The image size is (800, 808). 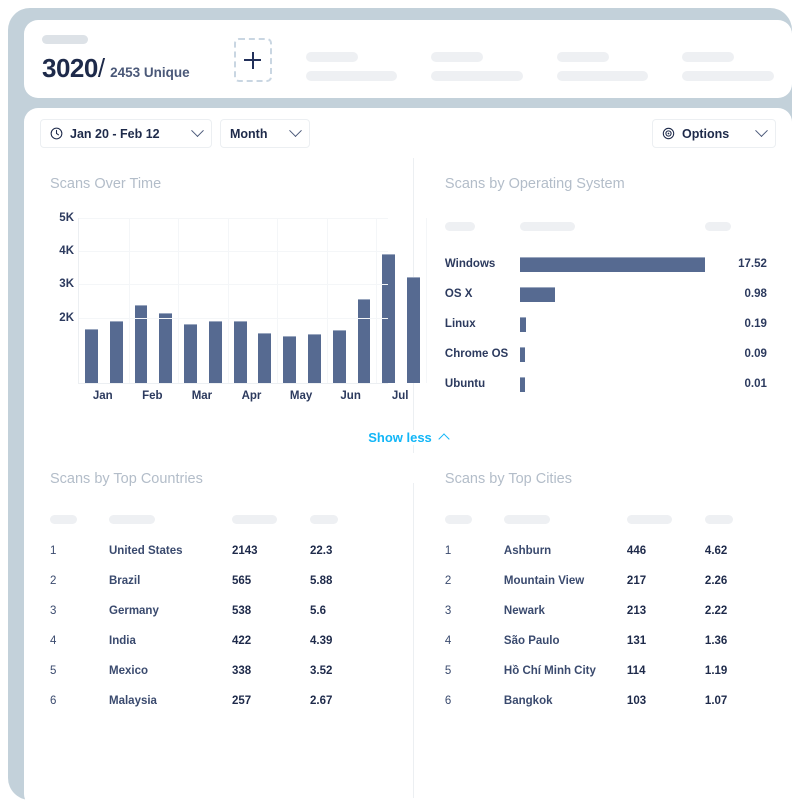 What do you see at coordinates (636, 641) in the screenshot?
I see `row-count: 131` at bounding box center [636, 641].